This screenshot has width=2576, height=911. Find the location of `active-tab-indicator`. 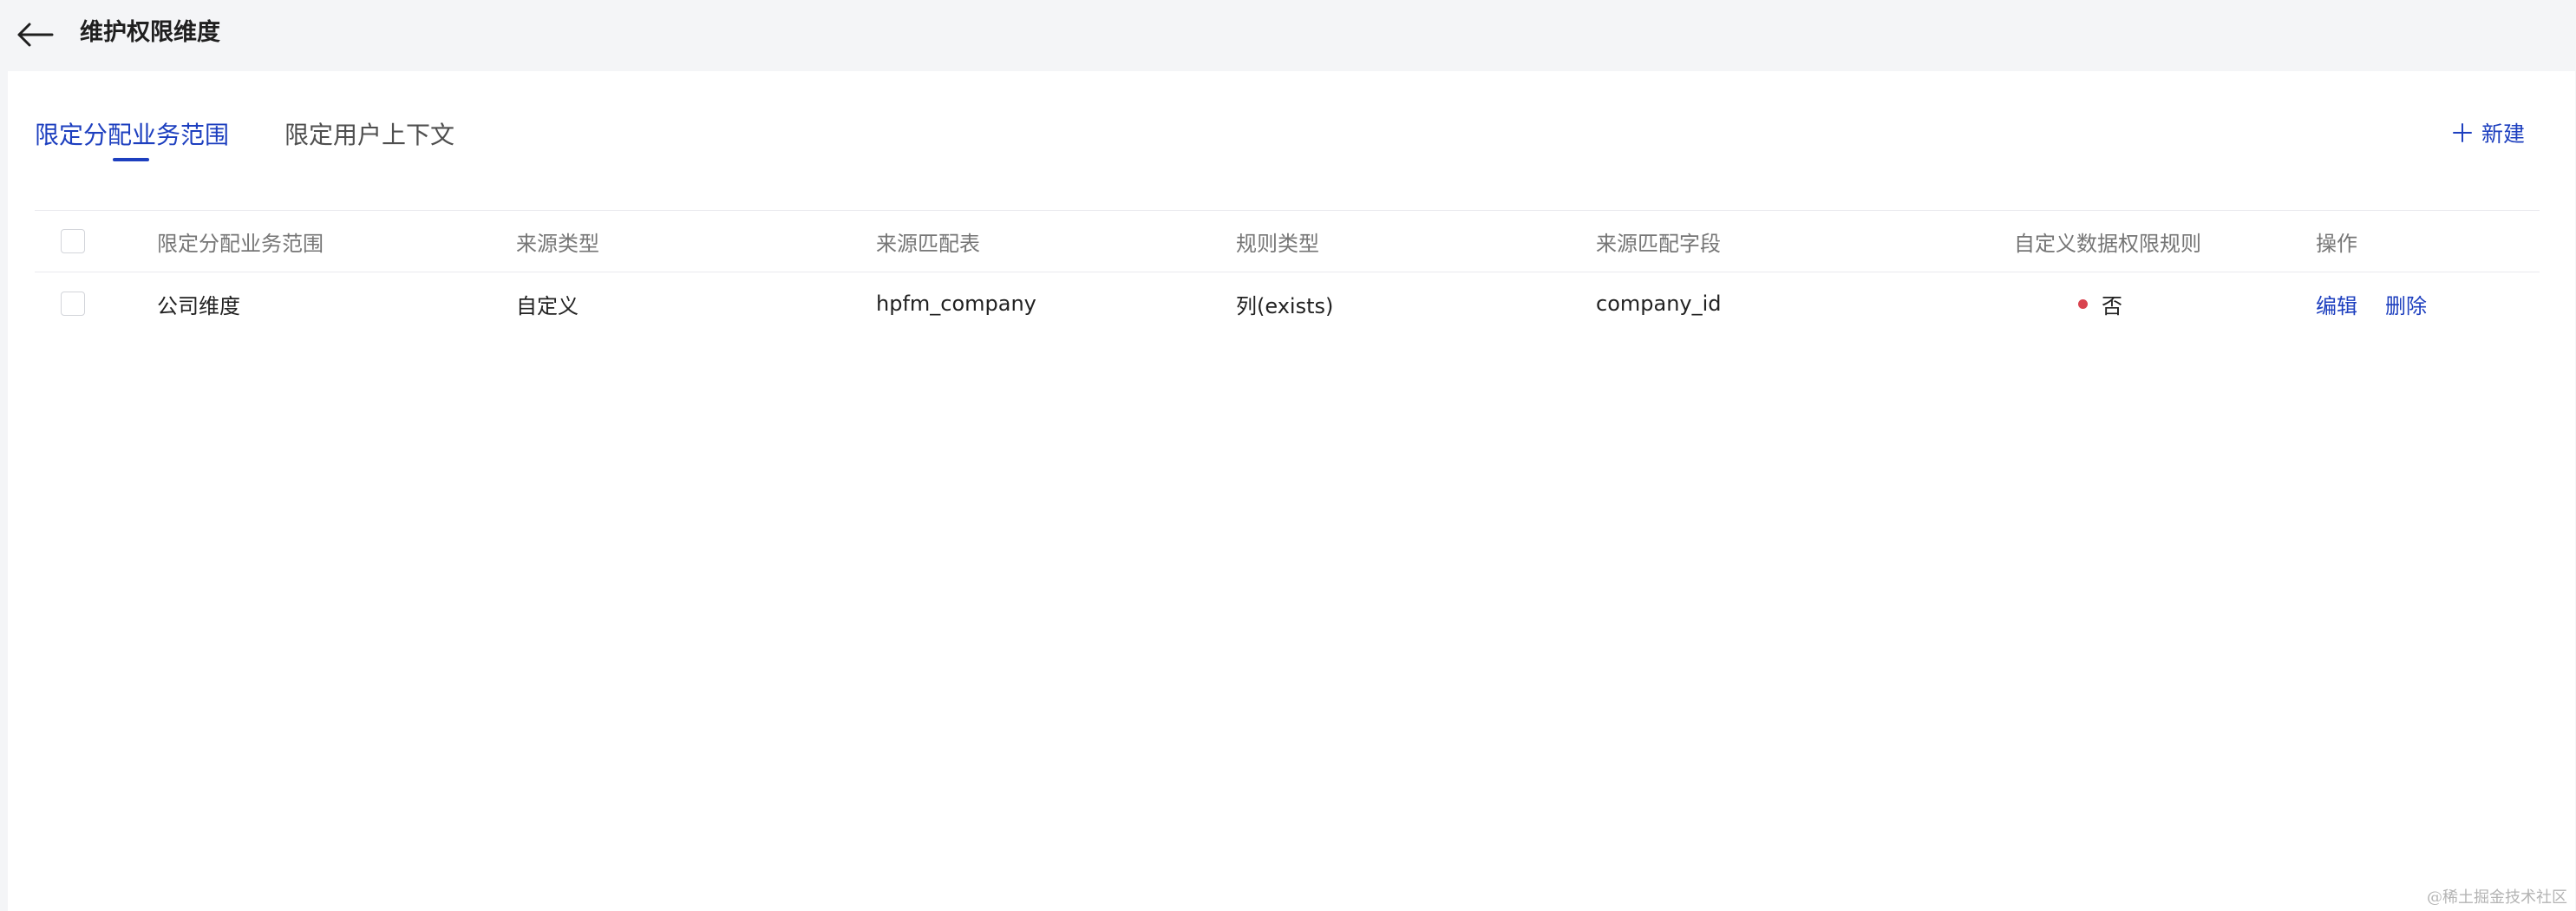

active-tab-indicator is located at coordinates (131, 159).